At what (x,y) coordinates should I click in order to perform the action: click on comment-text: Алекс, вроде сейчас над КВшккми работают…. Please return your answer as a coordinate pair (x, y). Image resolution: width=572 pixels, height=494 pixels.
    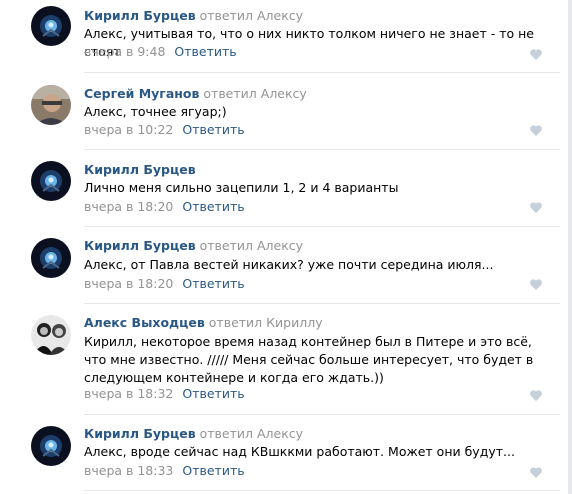
    Looking at the image, I should click on (299, 451).